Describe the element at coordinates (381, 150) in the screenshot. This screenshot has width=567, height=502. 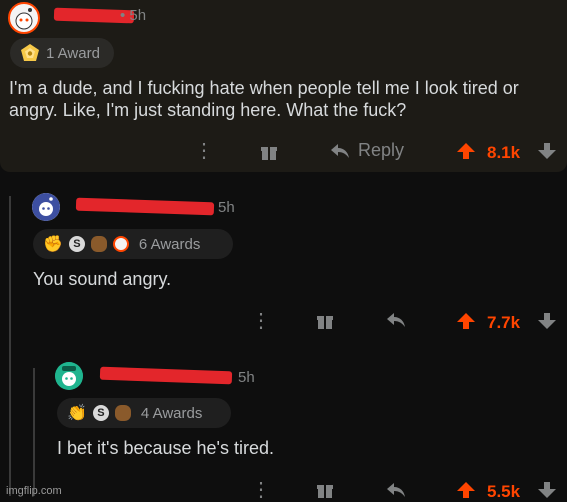
I see `comment-1-reply-label: Reply` at that location.